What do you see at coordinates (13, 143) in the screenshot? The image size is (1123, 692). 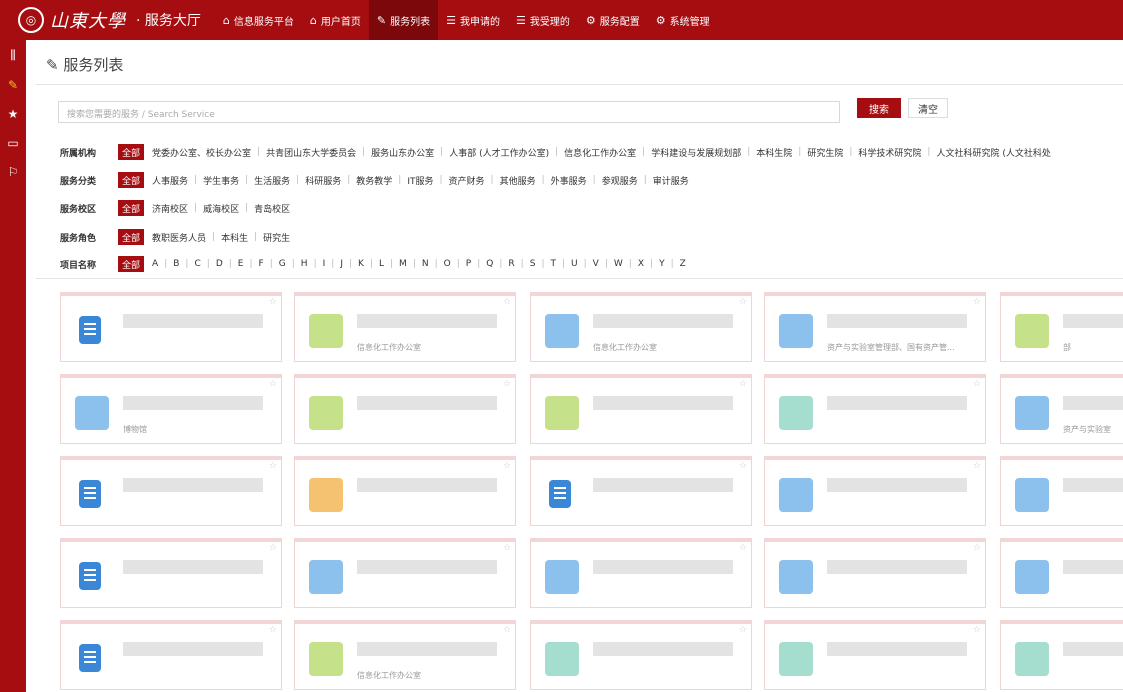 I see `folder-icon: ▭` at bounding box center [13, 143].